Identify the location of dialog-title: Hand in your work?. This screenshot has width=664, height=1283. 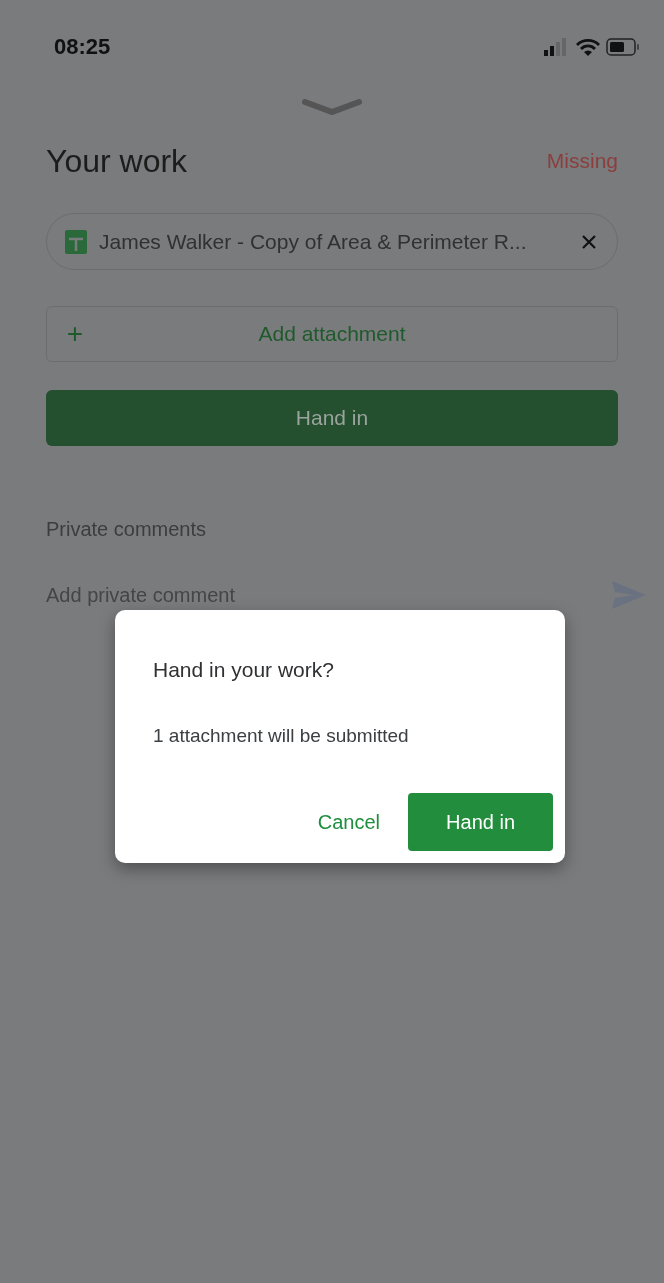
(244, 670).